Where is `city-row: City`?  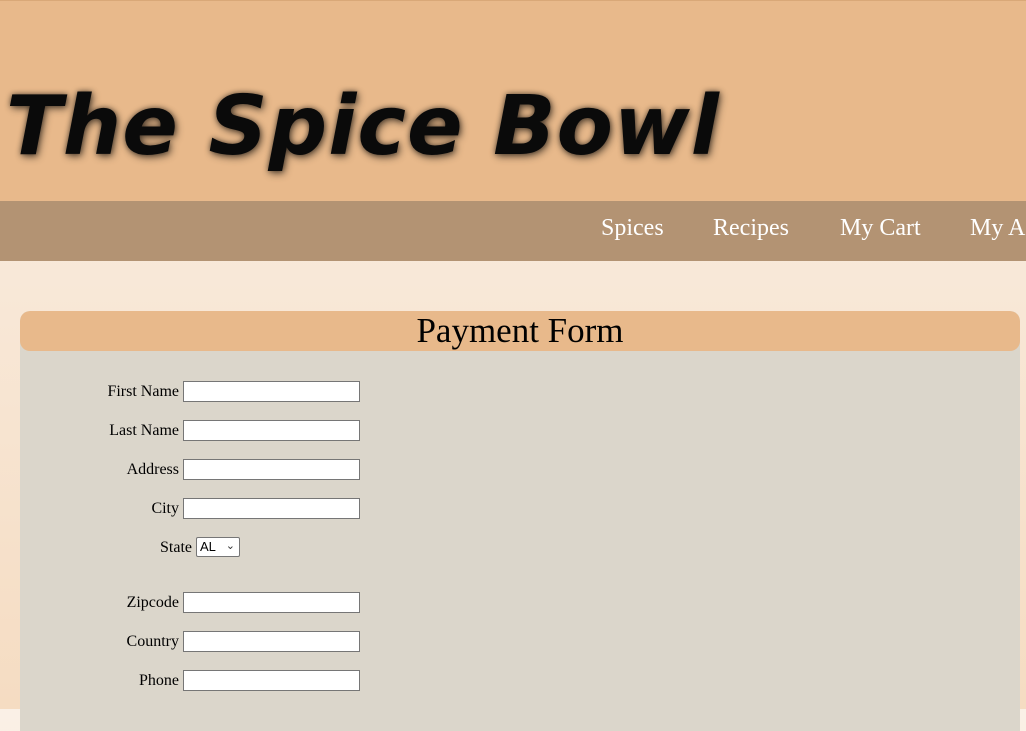
city-row: City is located at coordinates (220, 509).